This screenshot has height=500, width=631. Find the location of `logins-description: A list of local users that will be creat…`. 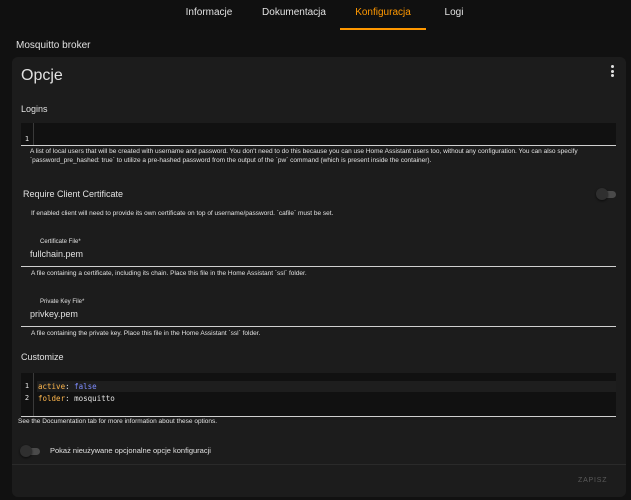

logins-description: A list of local users that will be creat… is located at coordinates (304, 156).